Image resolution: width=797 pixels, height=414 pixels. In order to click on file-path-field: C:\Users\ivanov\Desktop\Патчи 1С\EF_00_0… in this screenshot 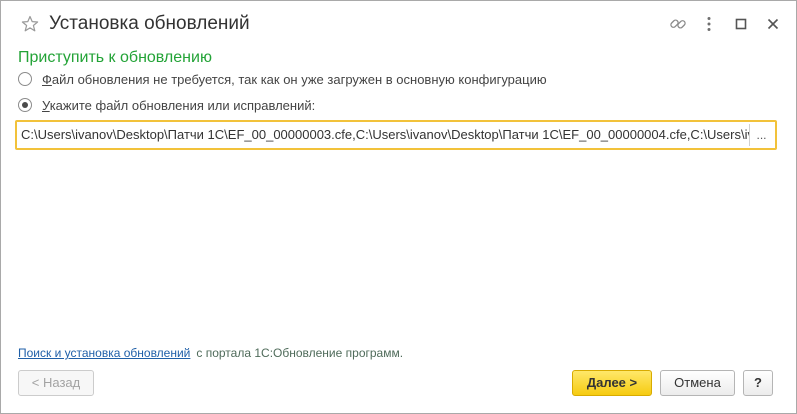, I will do `click(396, 135)`.